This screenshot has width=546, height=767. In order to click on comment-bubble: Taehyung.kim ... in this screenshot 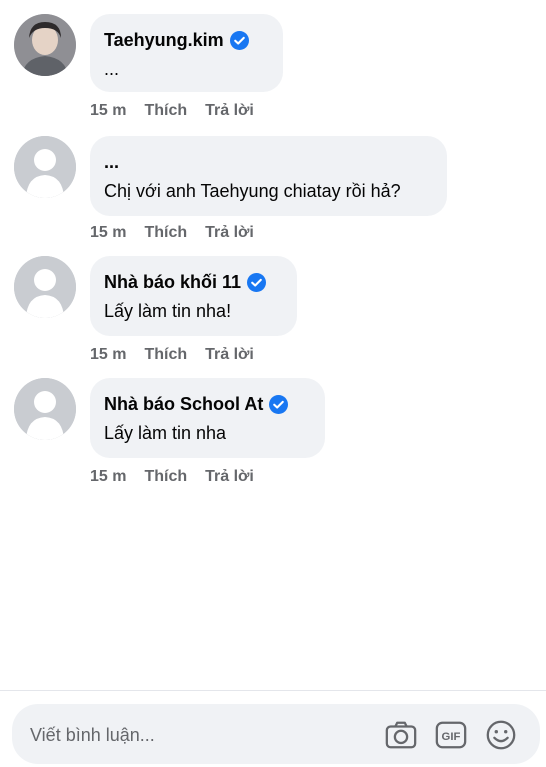, I will do `click(186, 53)`.